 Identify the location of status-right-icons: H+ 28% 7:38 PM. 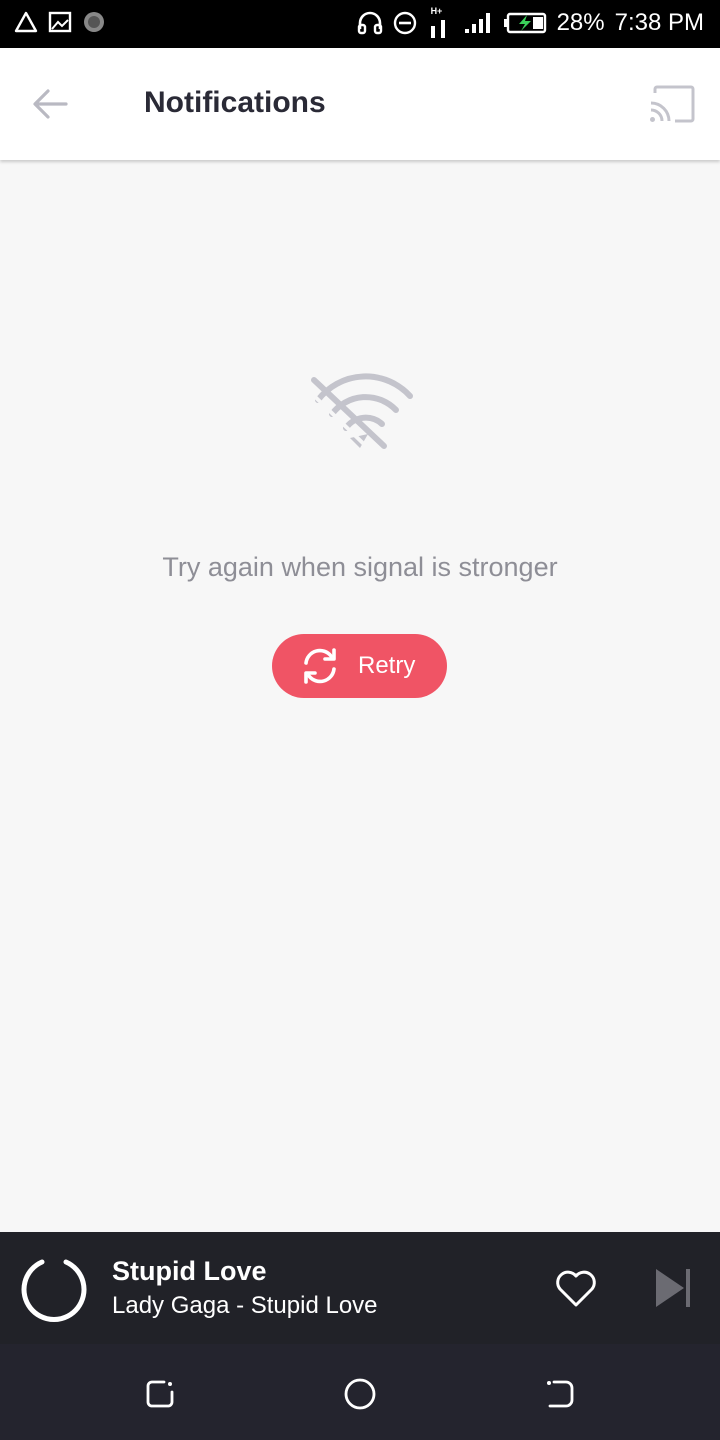
(530, 22).